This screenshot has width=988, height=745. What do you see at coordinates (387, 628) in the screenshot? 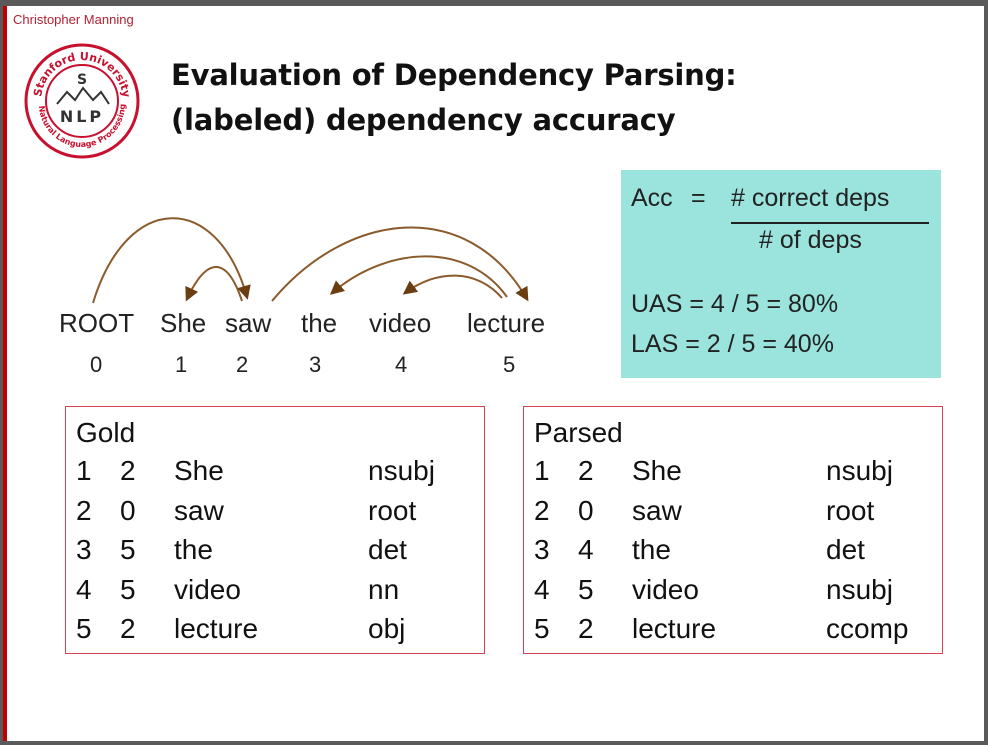
I see `gold-row-5-label: obj` at bounding box center [387, 628].